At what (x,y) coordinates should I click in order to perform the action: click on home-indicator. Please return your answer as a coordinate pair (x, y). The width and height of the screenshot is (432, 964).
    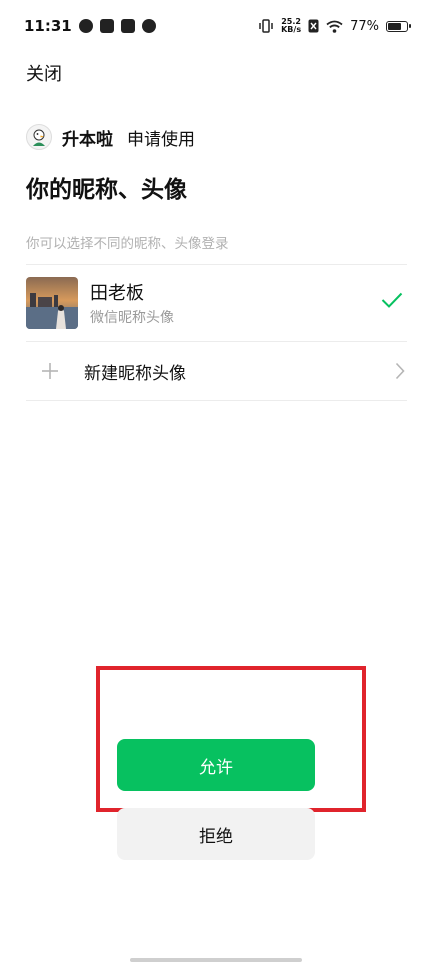
    Looking at the image, I should click on (216, 960).